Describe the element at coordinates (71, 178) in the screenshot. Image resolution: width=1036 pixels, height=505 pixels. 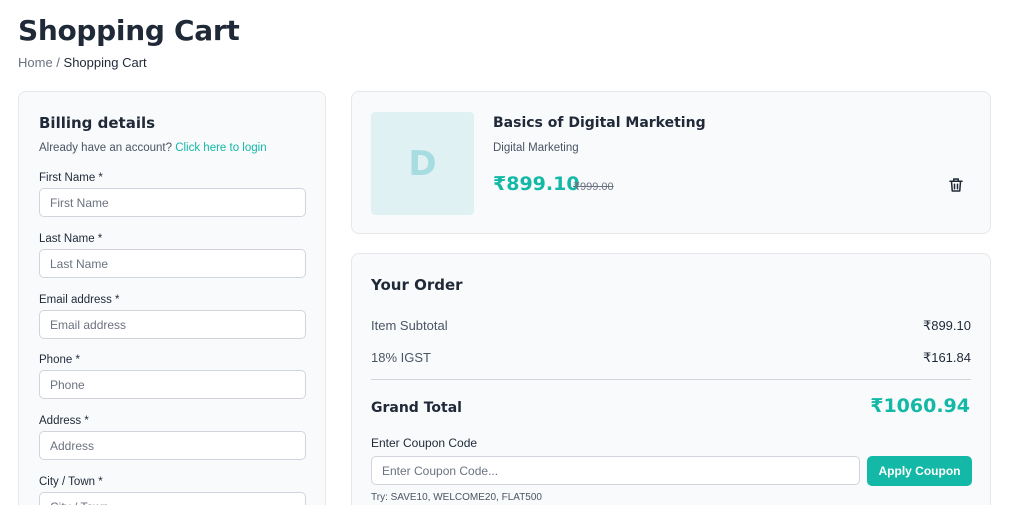
I see `first-name-label: First Name *` at that location.